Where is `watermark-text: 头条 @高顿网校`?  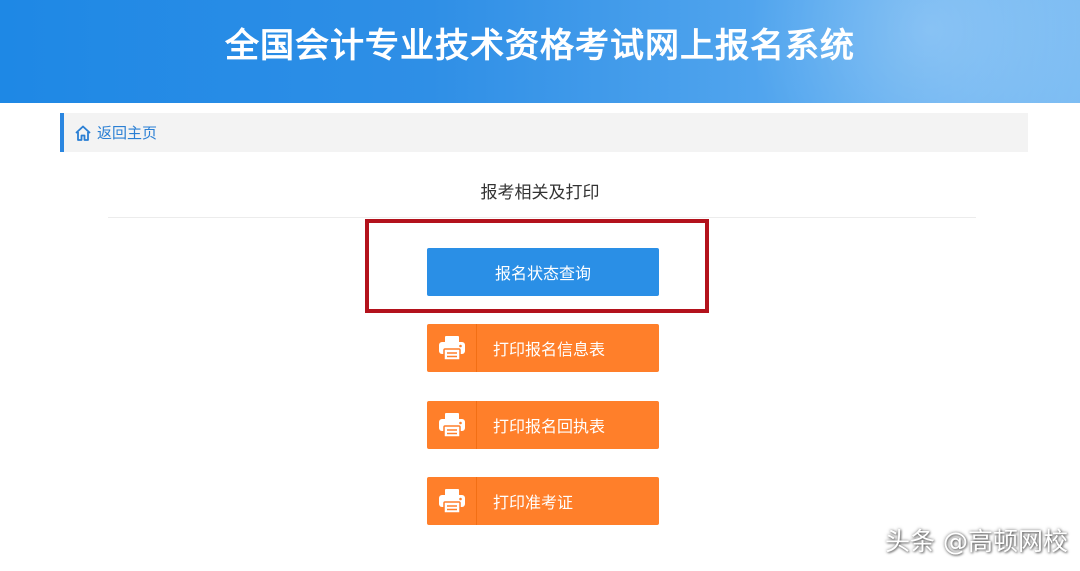
watermark-text: 头条 @高顿网校 is located at coordinates (976, 541).